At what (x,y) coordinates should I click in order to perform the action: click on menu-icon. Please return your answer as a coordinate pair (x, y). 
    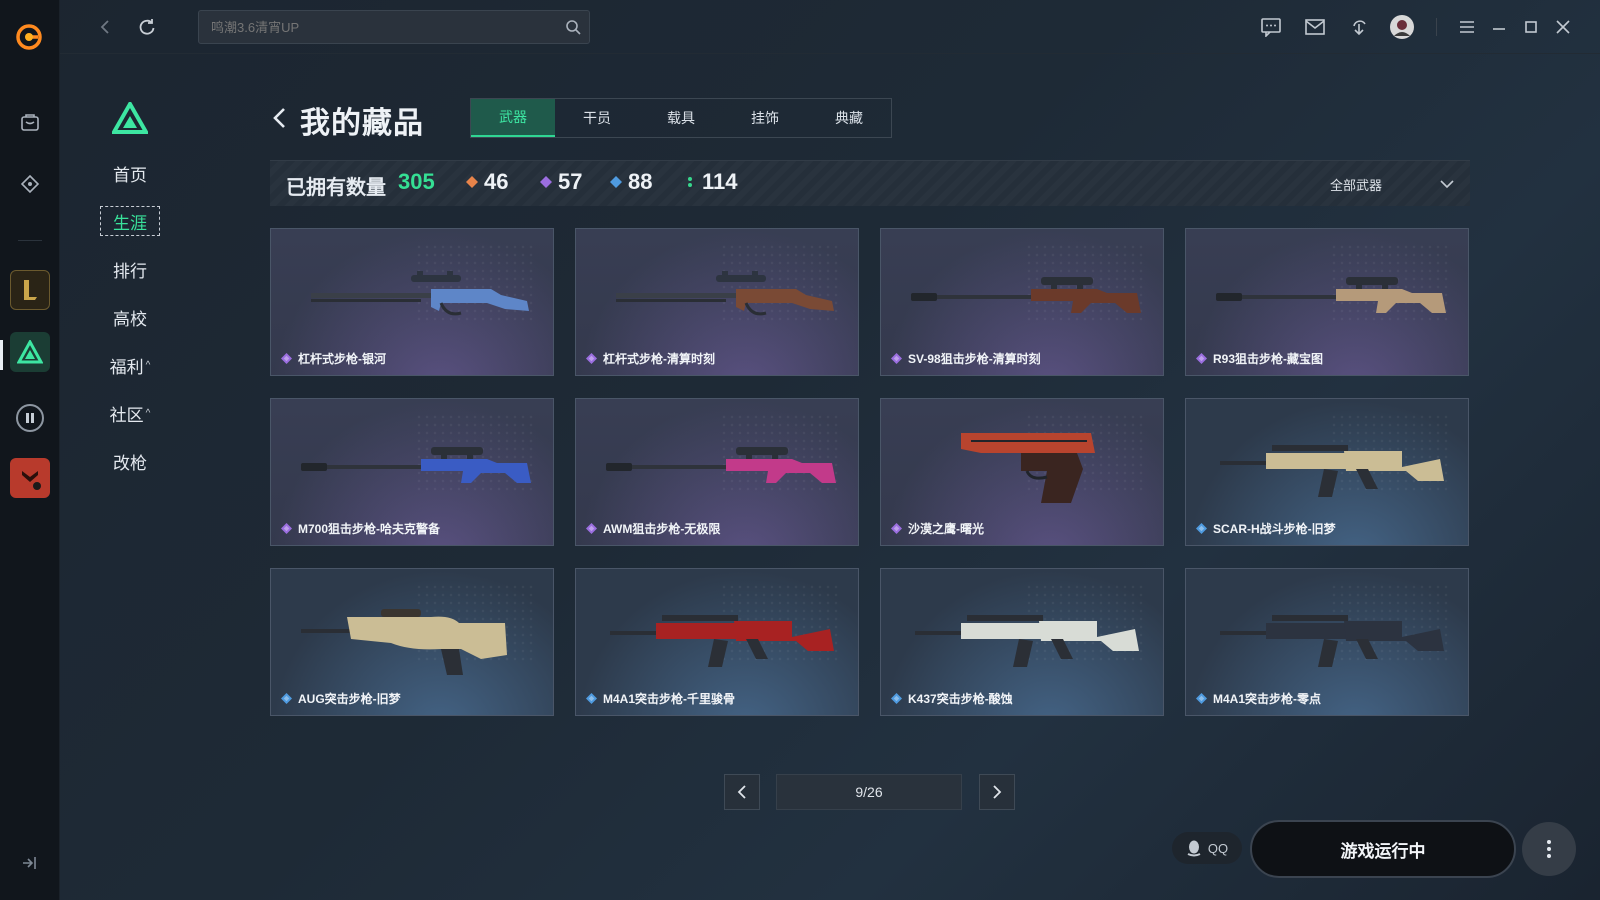
    Looking at the image, I should click on (1467, 27).